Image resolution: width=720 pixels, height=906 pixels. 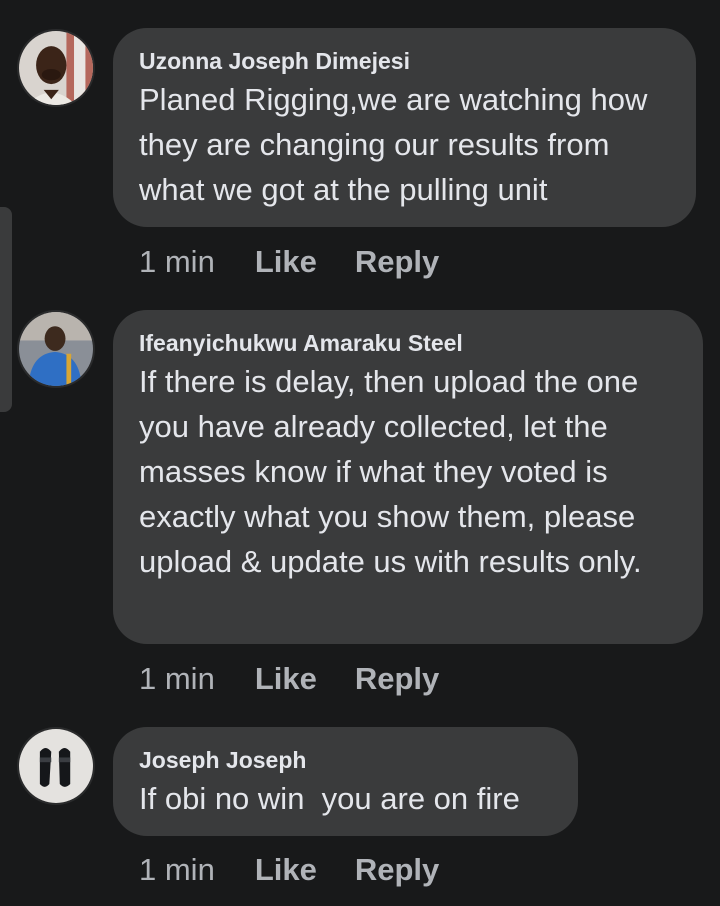 What do you see at coordinates (6, 309) in the screenshot?
I see `scroll-indicator` at bounding box center [6, 309].